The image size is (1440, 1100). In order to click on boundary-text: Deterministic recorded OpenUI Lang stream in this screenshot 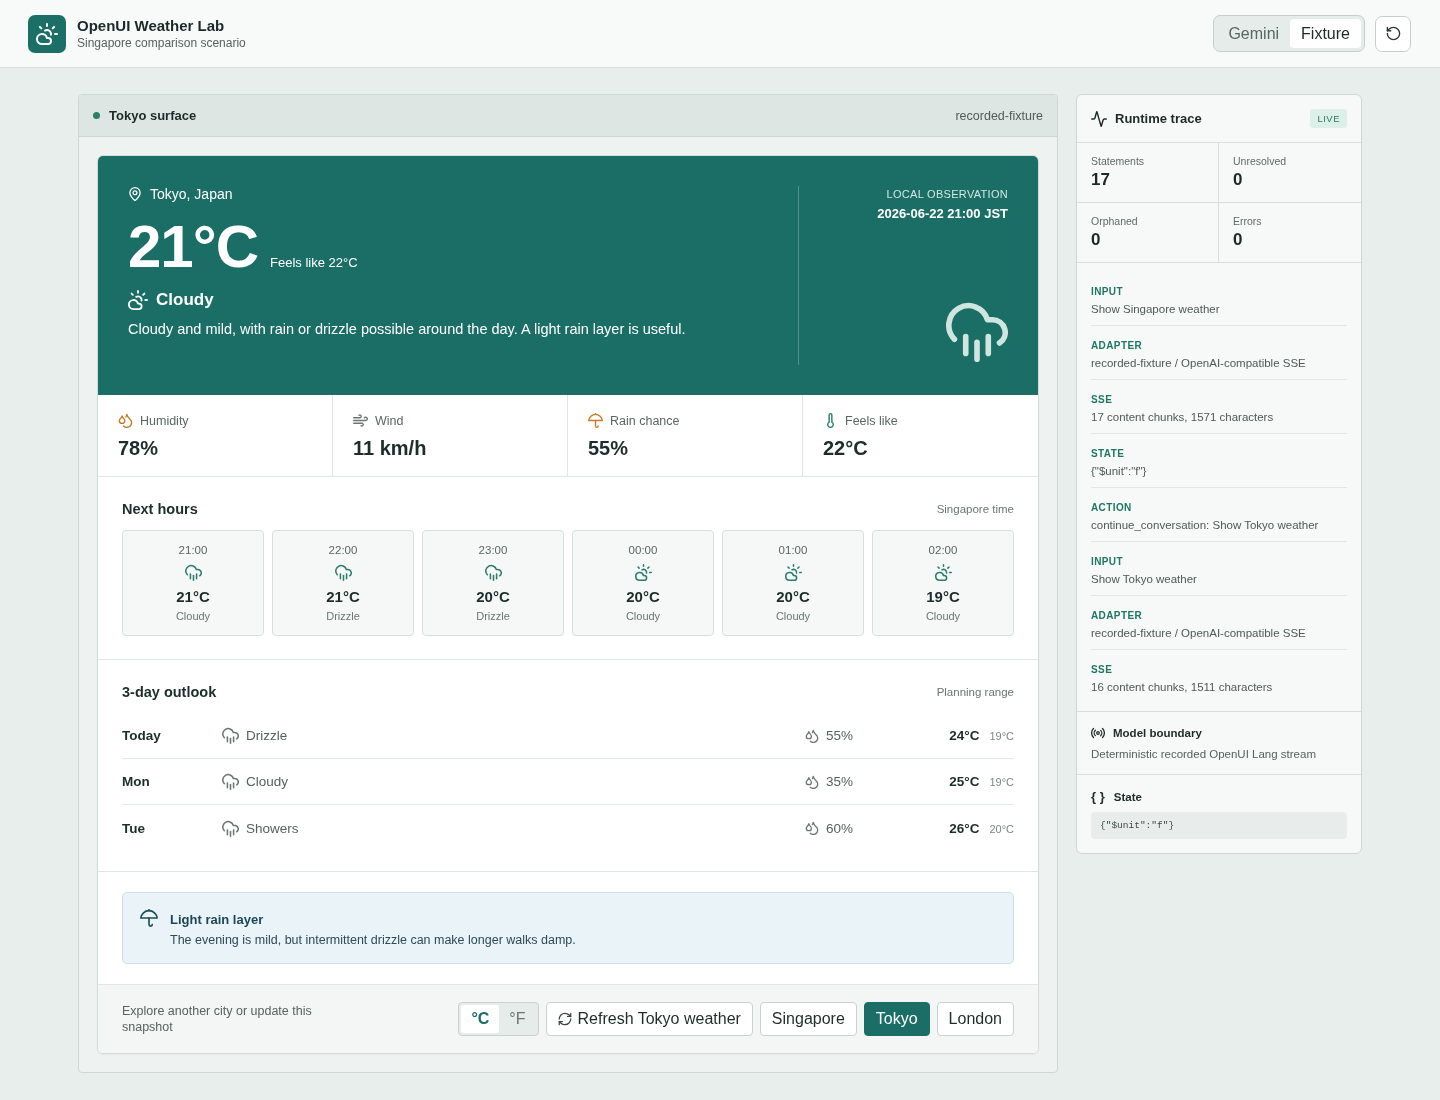, I will do `click(1204, 754)`.